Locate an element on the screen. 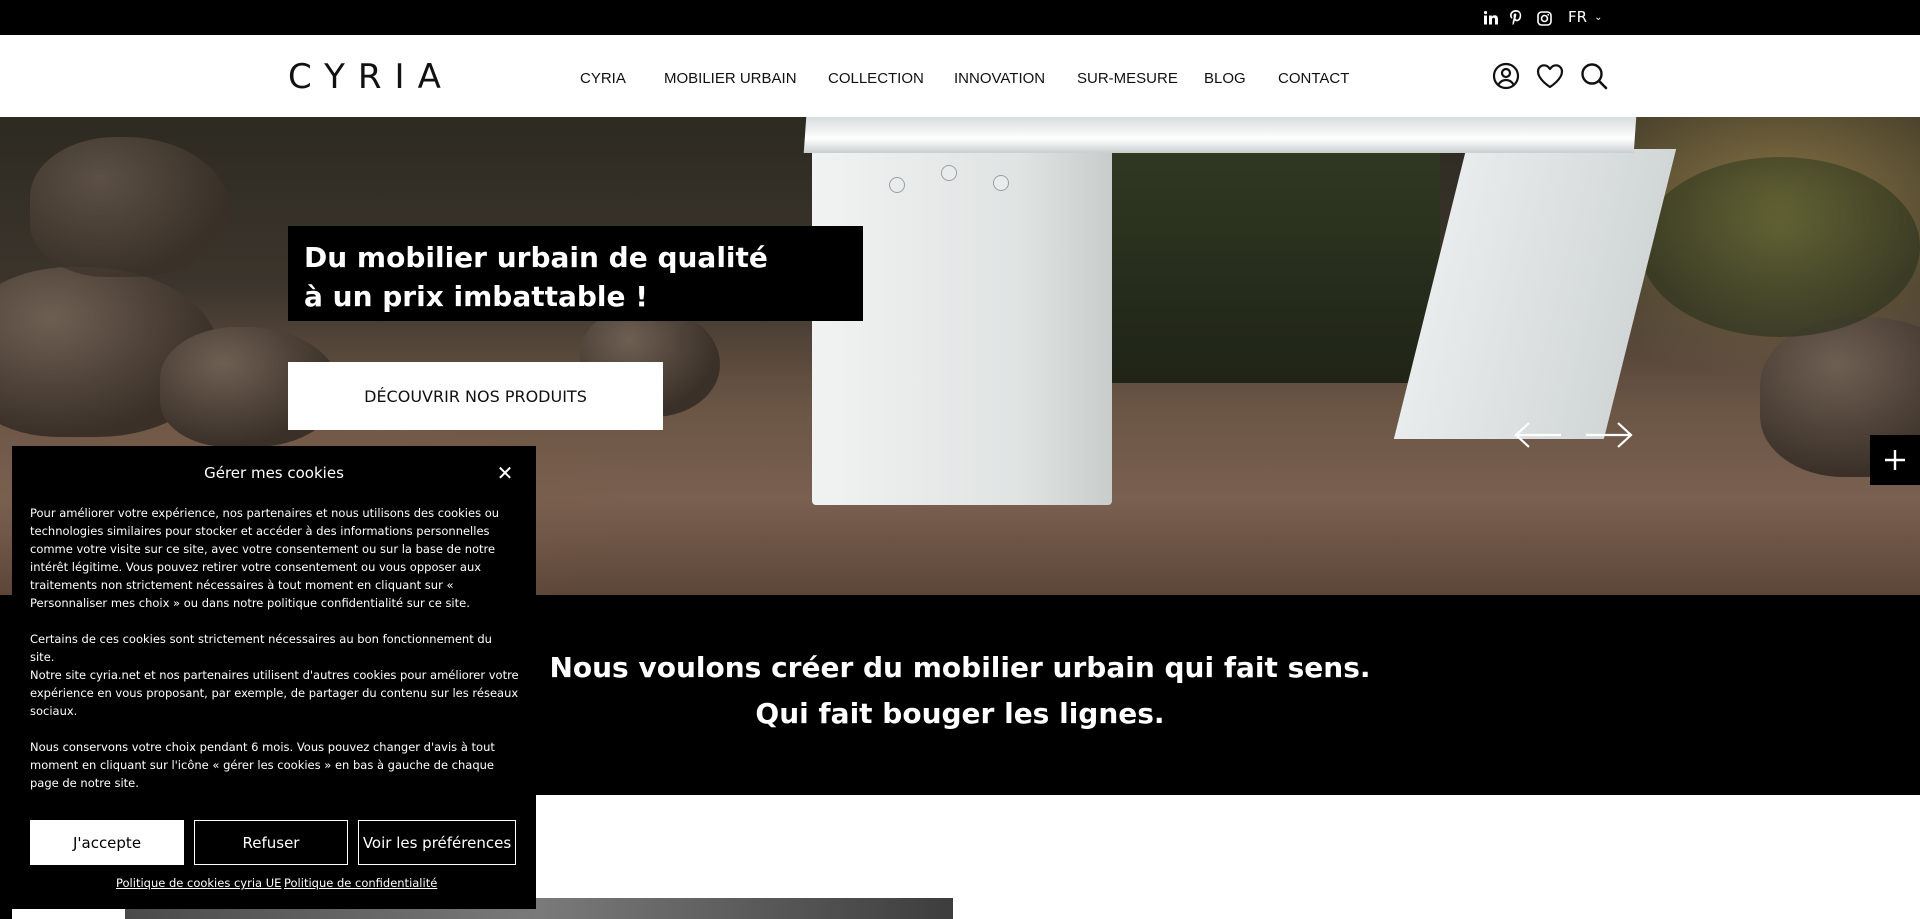 Image resolution: width=1920 pixels, height=919 pixels. language-selector: FR ⌄ is located at coordinates (1585, 17).